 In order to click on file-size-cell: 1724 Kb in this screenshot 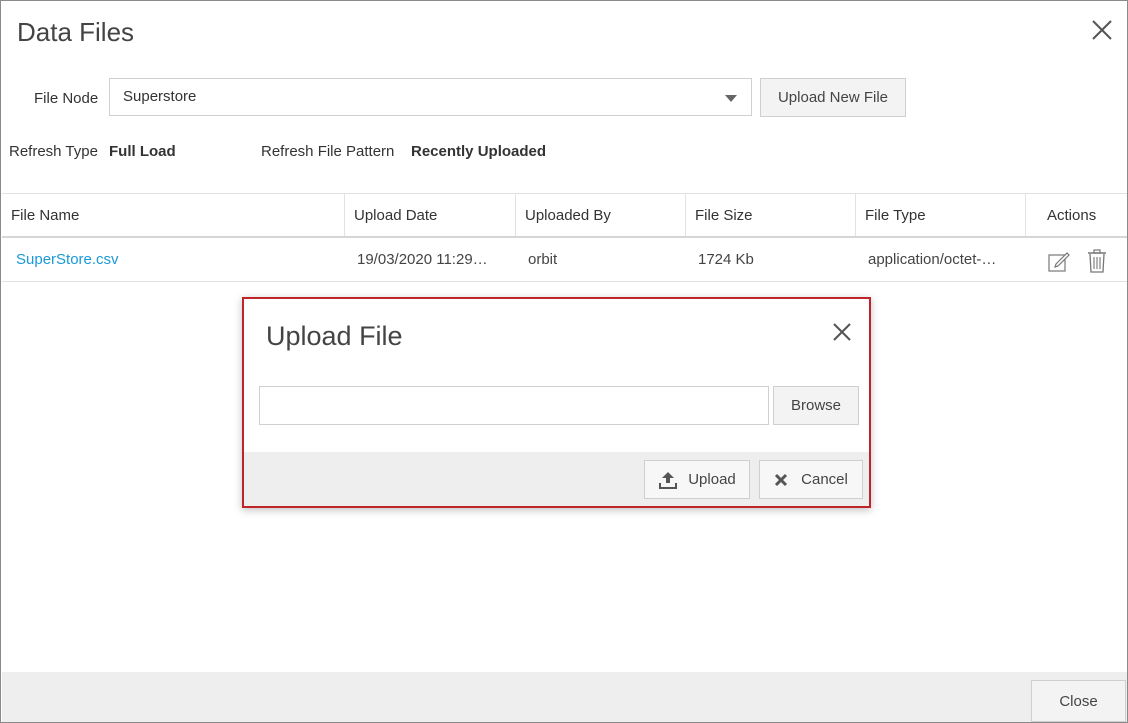, I will do `click(726, 259)`.